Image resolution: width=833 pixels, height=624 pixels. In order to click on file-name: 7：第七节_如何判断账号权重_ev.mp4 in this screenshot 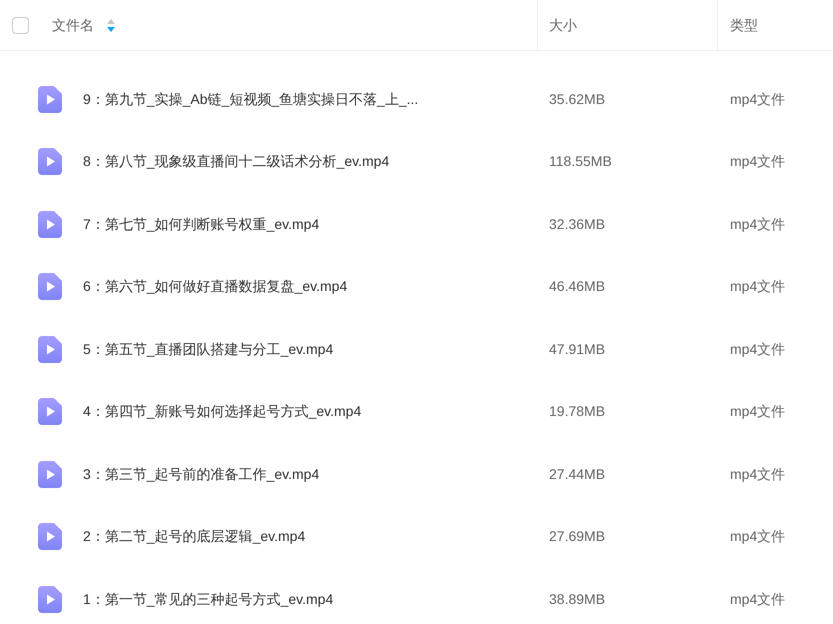, I will do `click(201, 224)`.